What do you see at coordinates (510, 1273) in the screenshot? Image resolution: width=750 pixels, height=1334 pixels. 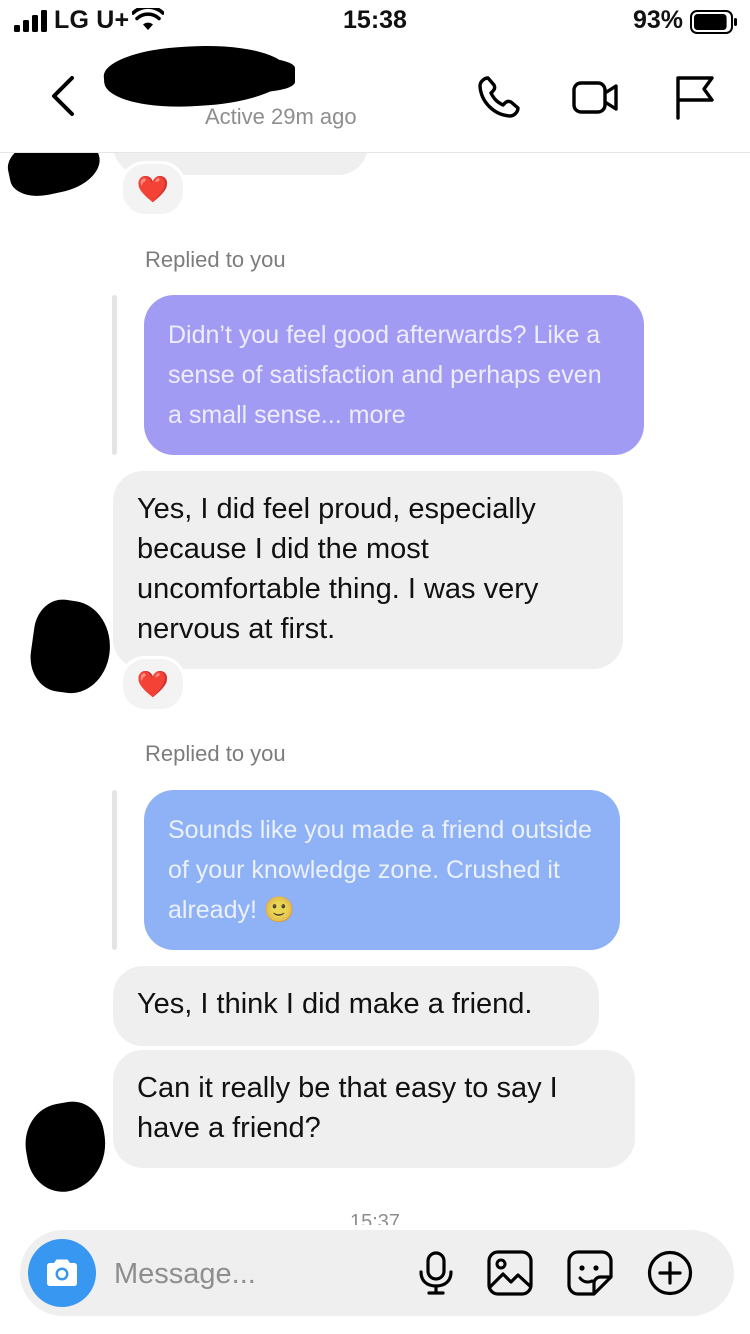 I see `image-gallery-icon` at bounding box center [510, 1273].